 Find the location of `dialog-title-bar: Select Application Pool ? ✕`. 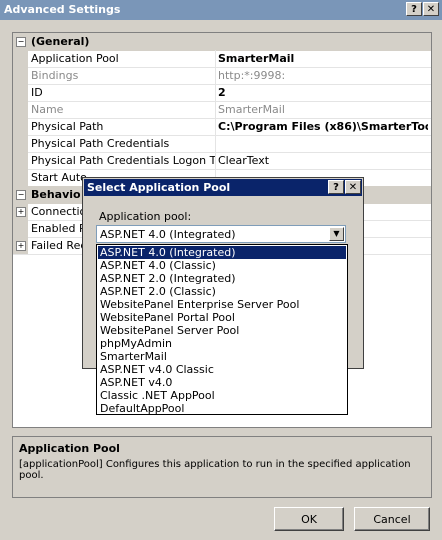

dialog-title-bar: Select Application Pool ? ✕ is located at coordinates (223, 187).